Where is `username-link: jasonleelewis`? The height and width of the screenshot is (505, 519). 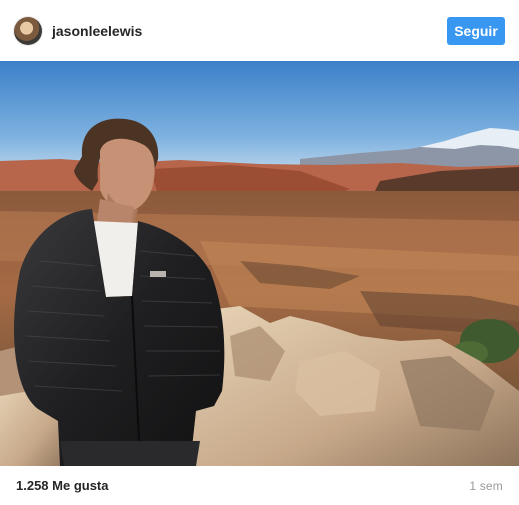 username-link: jasonleelewis is located at coordinates (97, 31).